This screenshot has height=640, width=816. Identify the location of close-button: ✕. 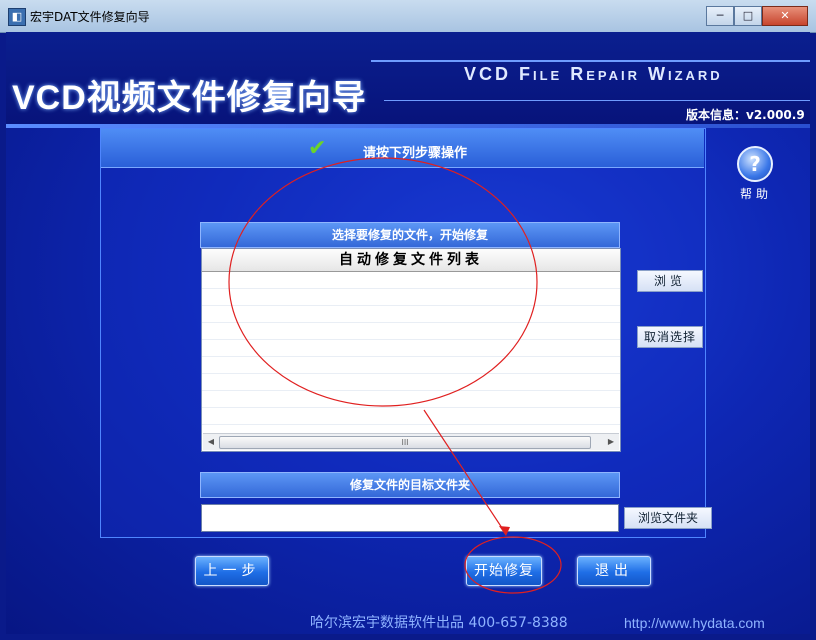
(785, 16).